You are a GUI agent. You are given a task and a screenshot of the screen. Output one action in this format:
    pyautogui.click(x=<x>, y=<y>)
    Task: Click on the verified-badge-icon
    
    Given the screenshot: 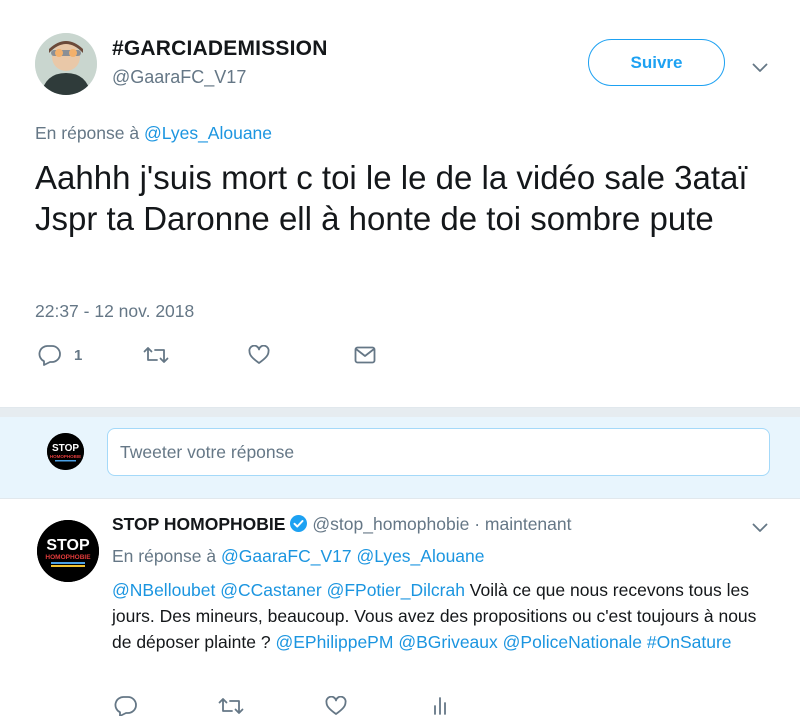 What is the action you would take?
    pyautogui.click(x=298, y=526)
    